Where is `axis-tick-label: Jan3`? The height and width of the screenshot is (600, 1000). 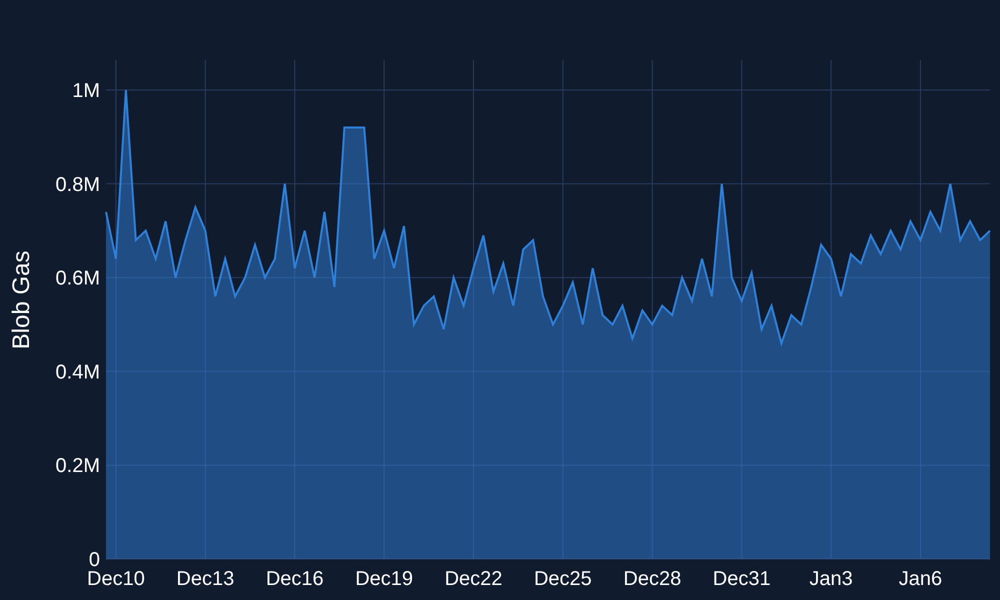 axis-tick-label: Jan3 is located at coordinates (831, 579).